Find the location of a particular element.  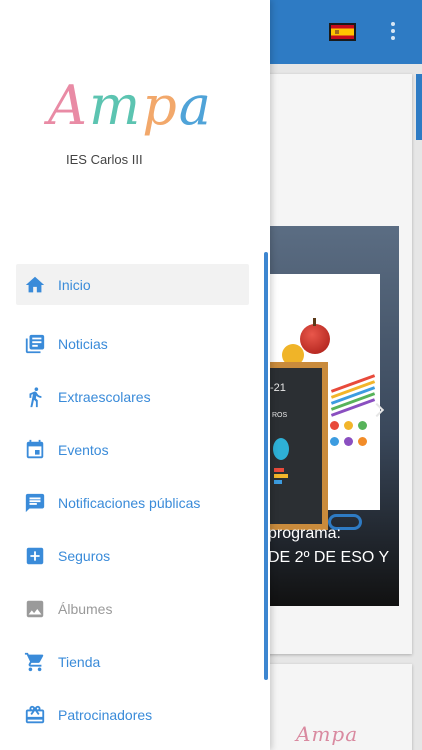

menu-item-noticias: Noticias is located at coordinates (132, 343).